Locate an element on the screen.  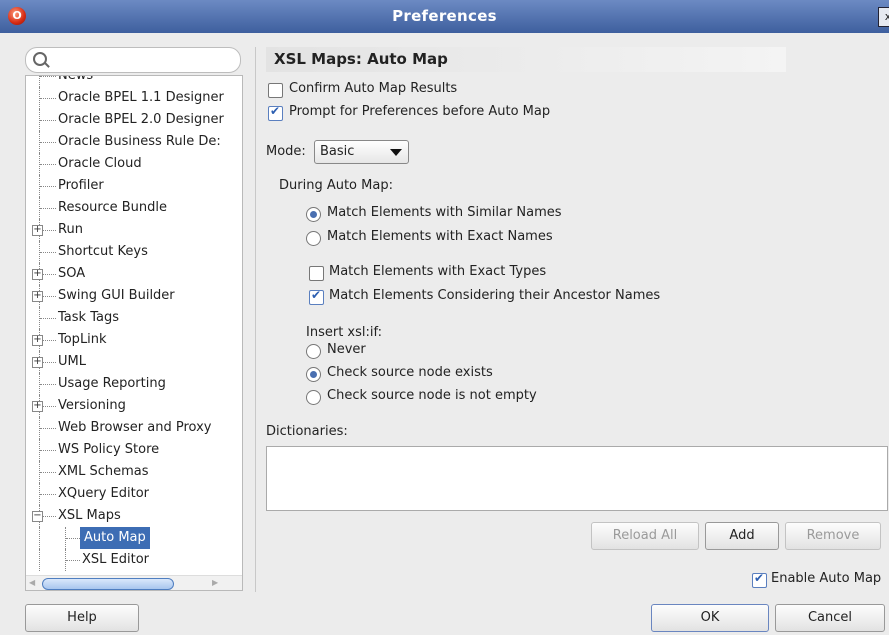
help-button: Help is located at coordinates (82, 618).